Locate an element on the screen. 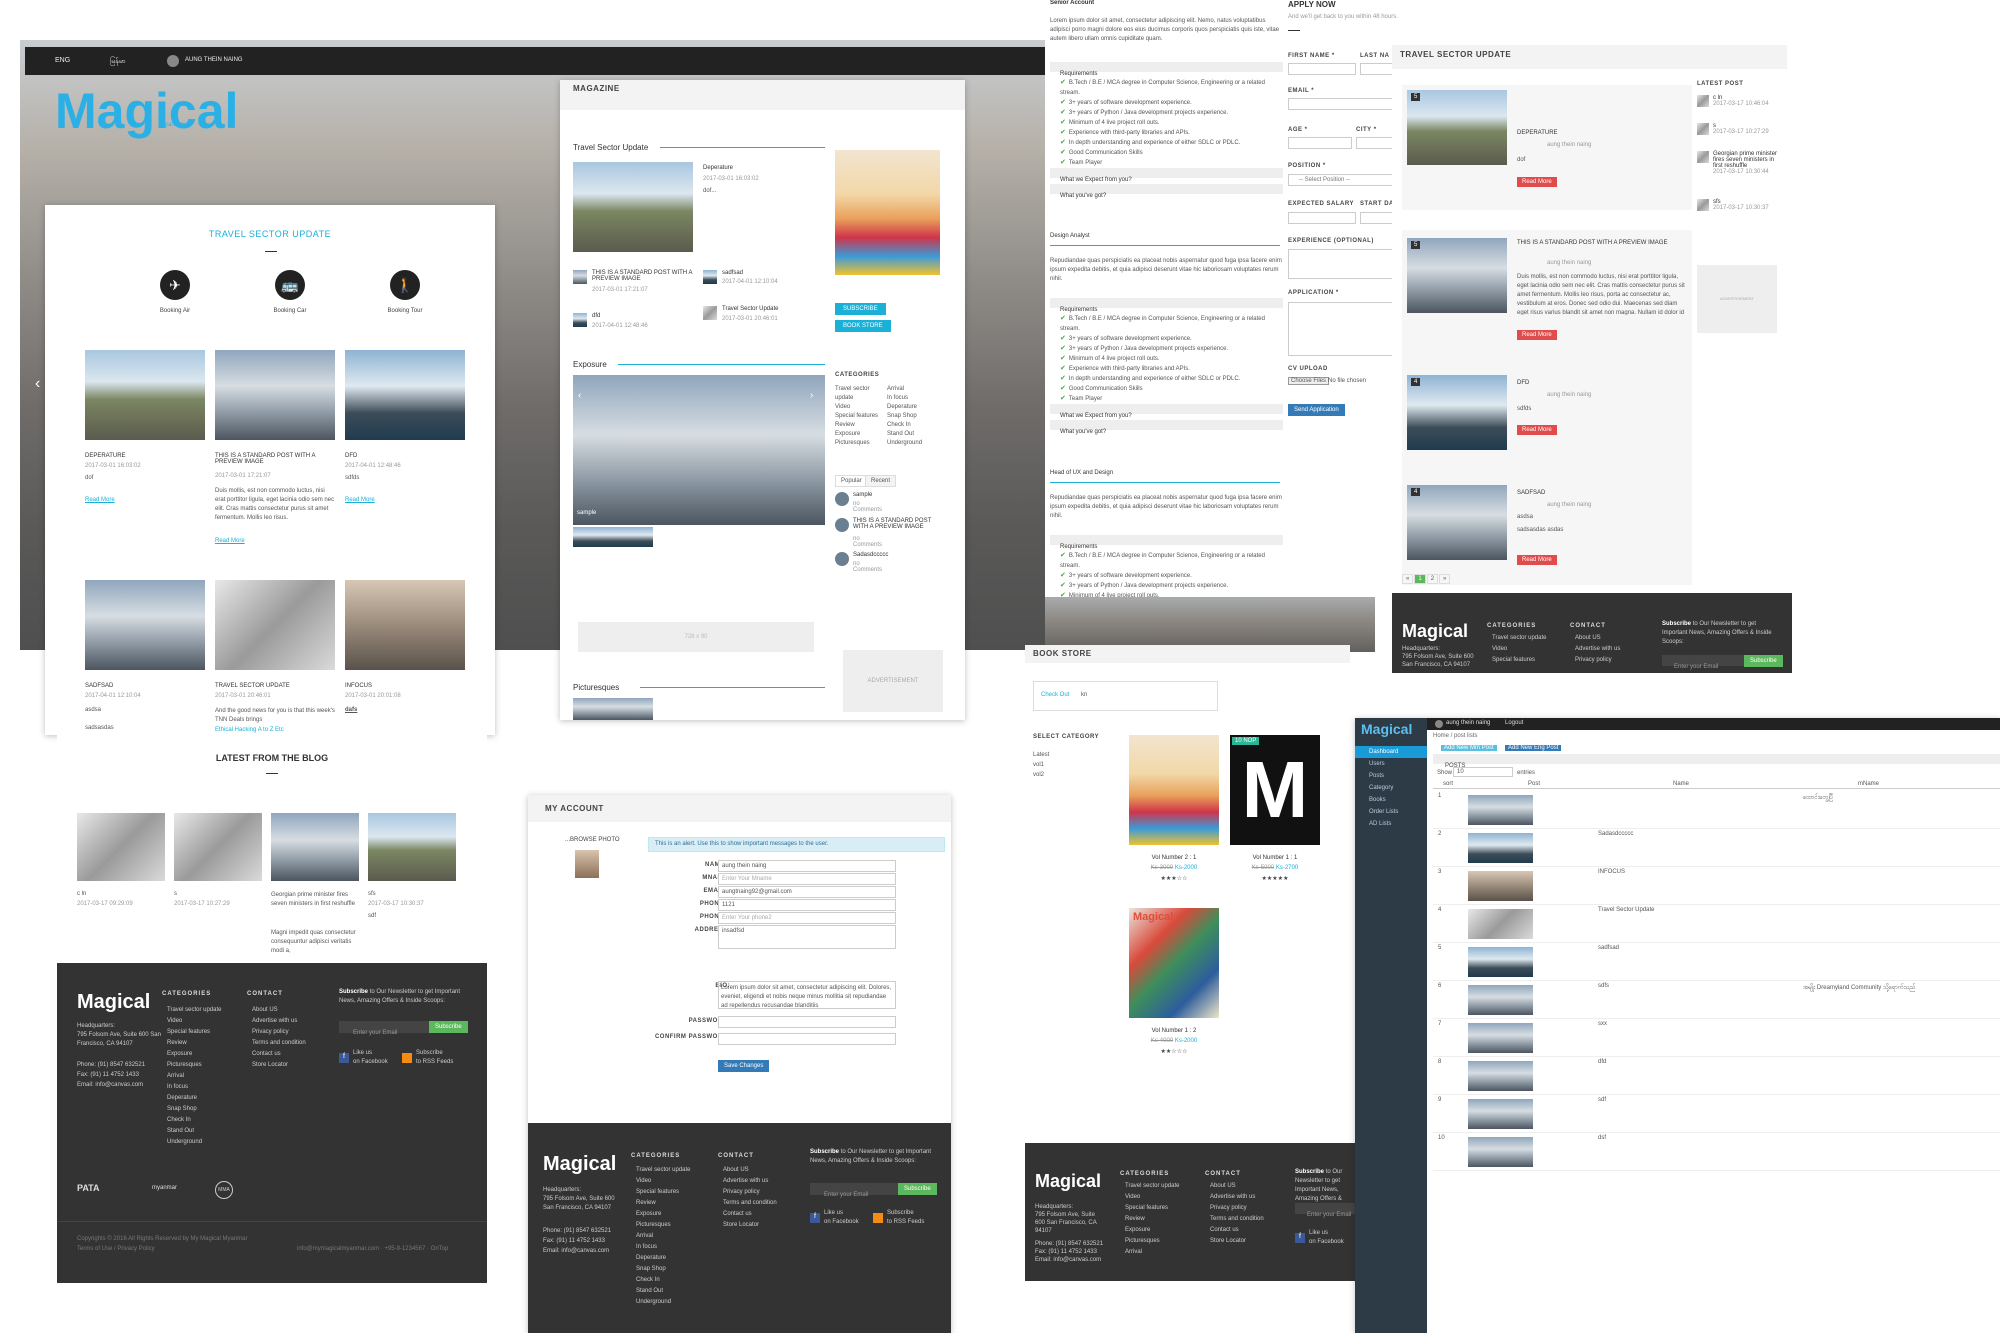  footer-category-link: Deperature is located at coordinates (194, 1098).